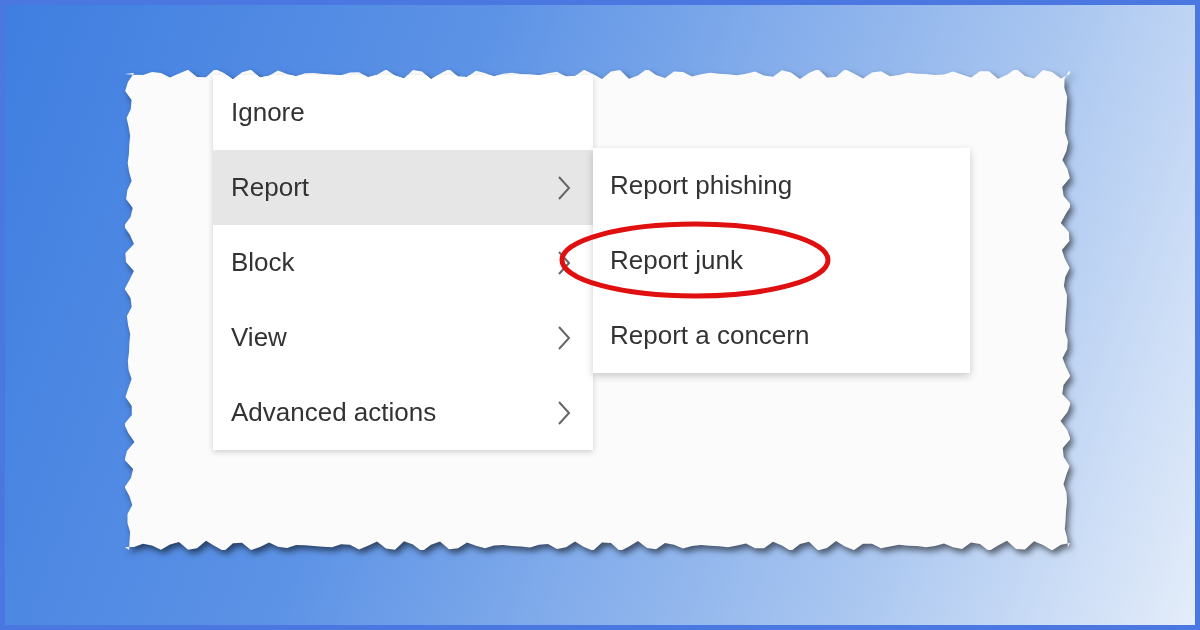 The width and height of the screenshot is (1200, 630). Describe the element at coordinates (701, 185) in the screenshot. I see `submenu-item: Report phishing` at that location.